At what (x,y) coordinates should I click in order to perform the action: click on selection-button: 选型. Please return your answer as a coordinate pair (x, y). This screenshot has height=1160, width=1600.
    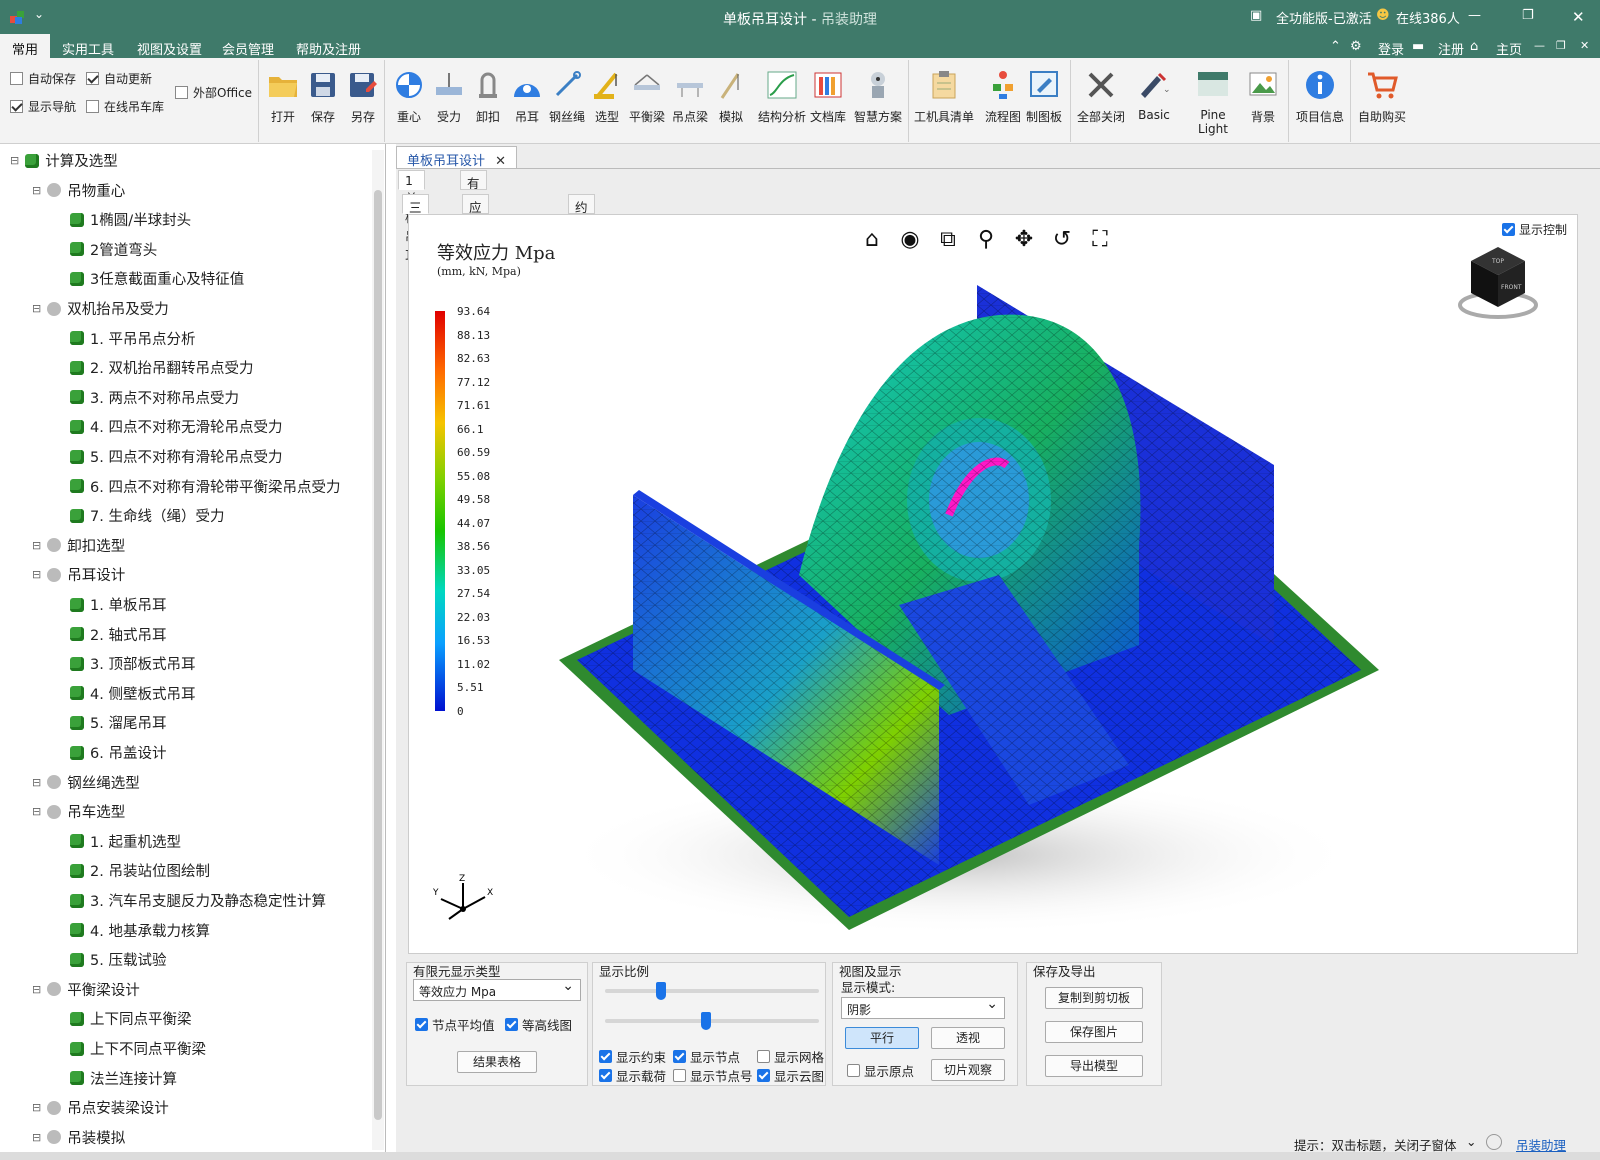
    Looking at the image, I should click on (607, 96).